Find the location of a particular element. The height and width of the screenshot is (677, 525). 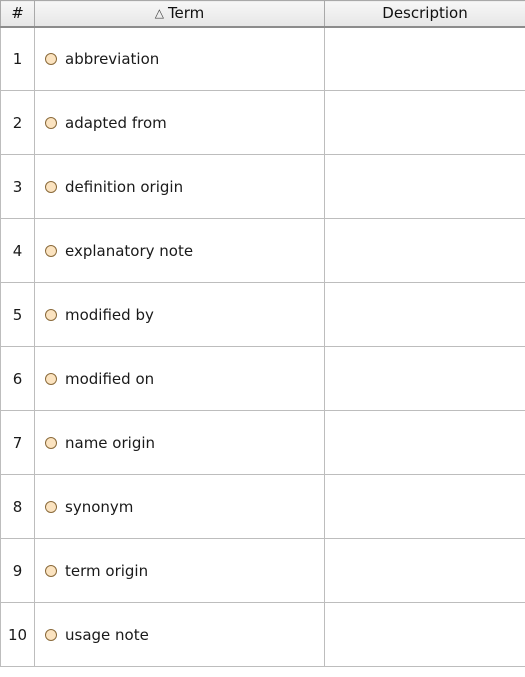

row-number-cell: 8 is located at coordinates (17, 506).